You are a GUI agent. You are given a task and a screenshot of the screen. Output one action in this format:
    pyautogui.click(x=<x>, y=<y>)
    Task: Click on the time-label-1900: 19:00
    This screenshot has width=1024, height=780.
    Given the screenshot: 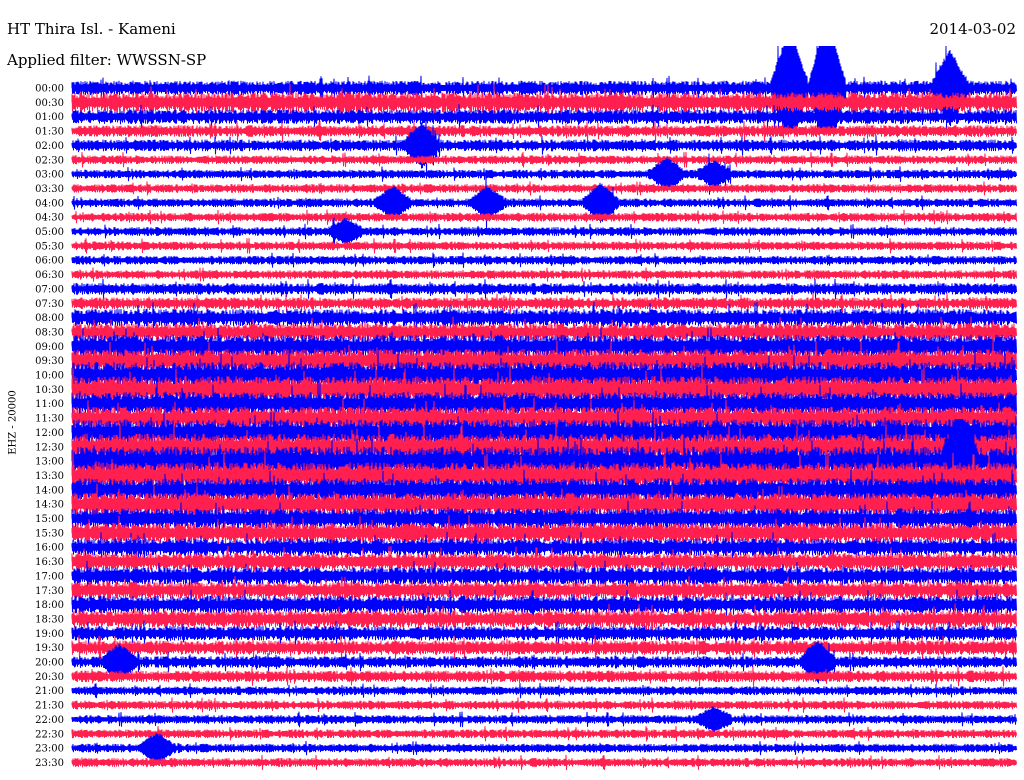 What is the action you would take?
    pyautogui.click(x=49, y=634)
    